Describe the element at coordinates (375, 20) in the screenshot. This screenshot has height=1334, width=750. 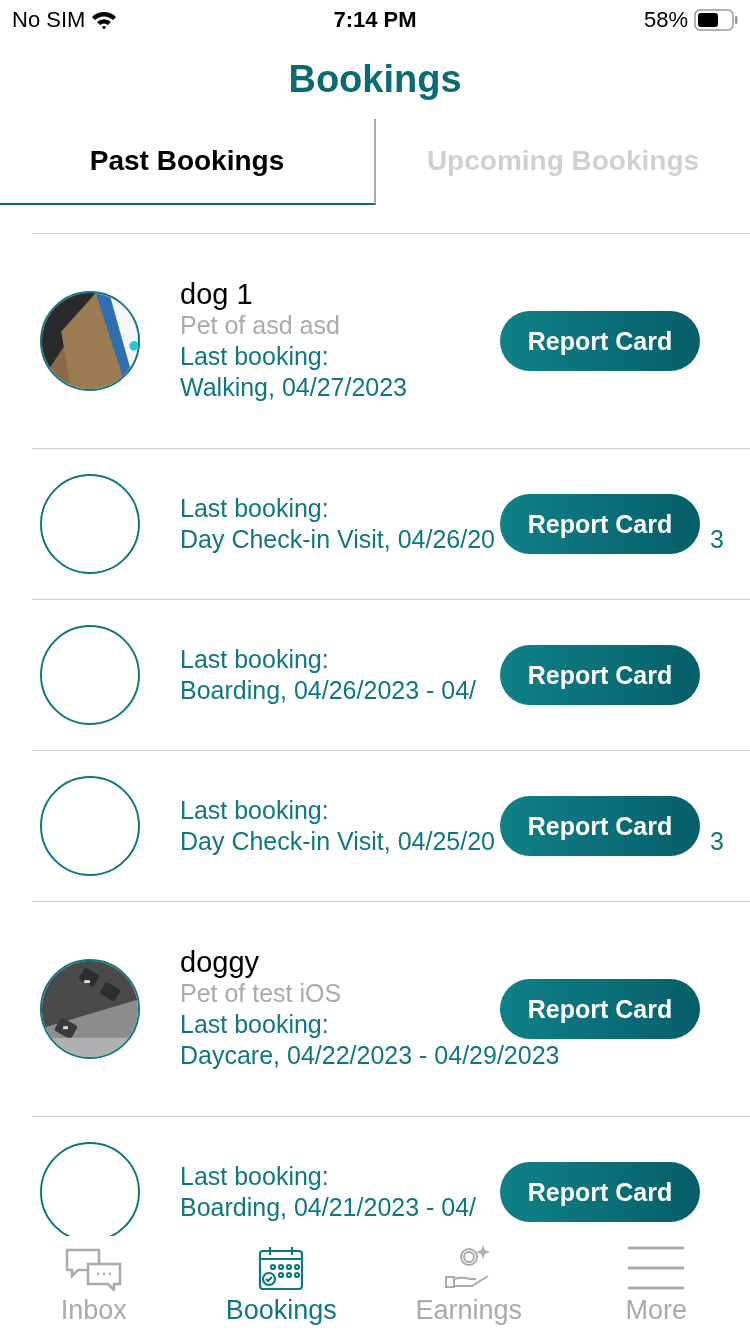
I see `status-time: 7:14 PM` at that location.